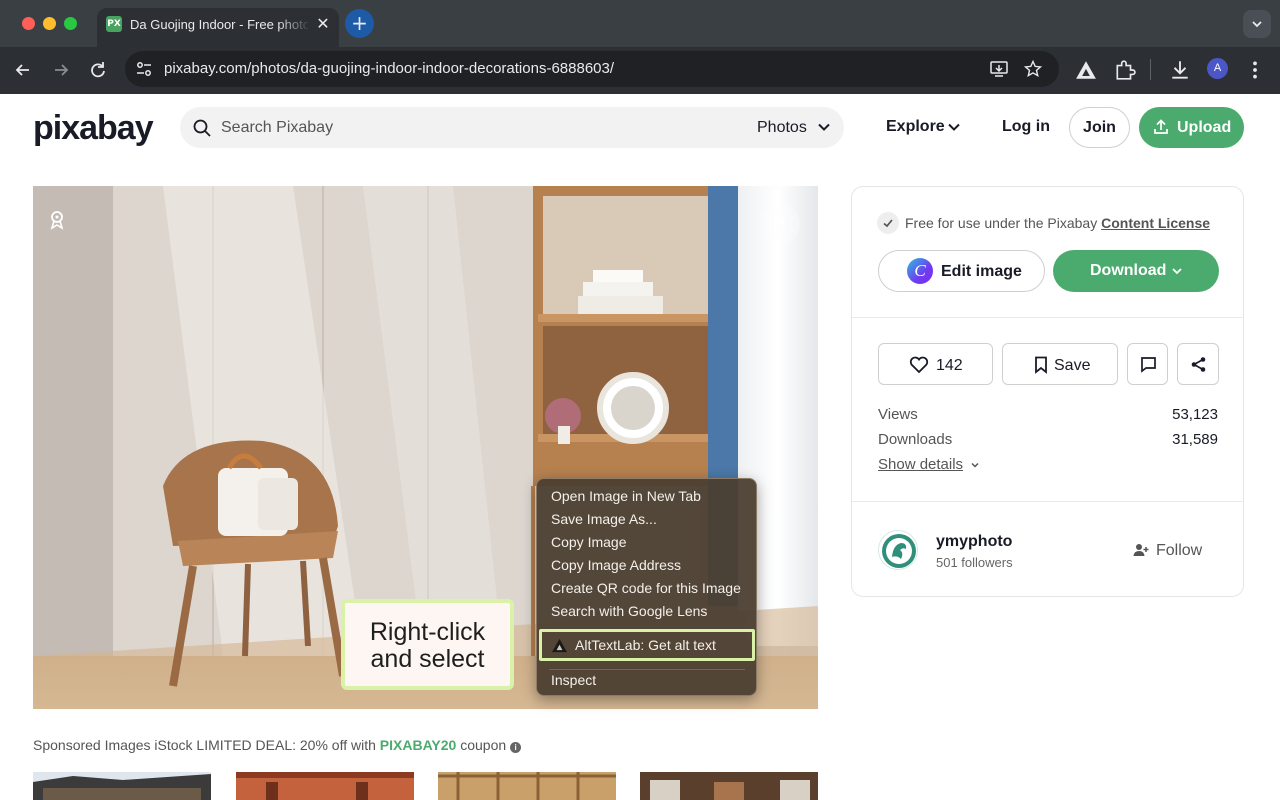 This screenshot has width=1280, height=800. Describe the element at coordinates (949, 365) in the screenshot. I see `like-count: 142` at that location.